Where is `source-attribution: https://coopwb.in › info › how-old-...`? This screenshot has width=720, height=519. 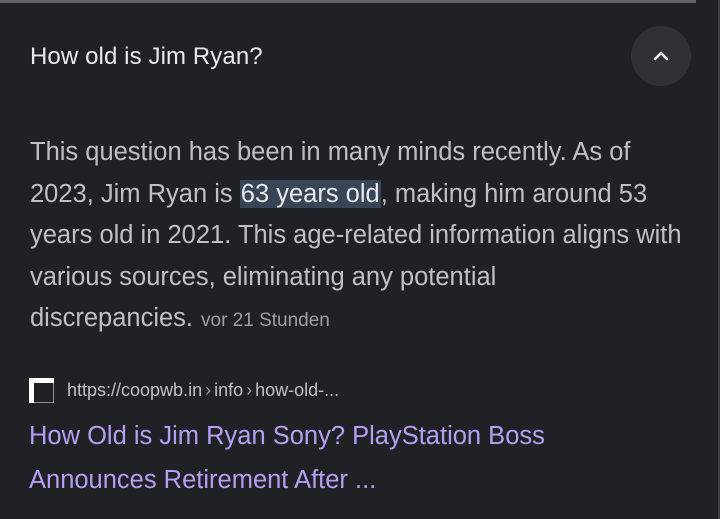 source-attribution: https://coopwb.in › info › how-old-... is located at coordinates (183, 390).